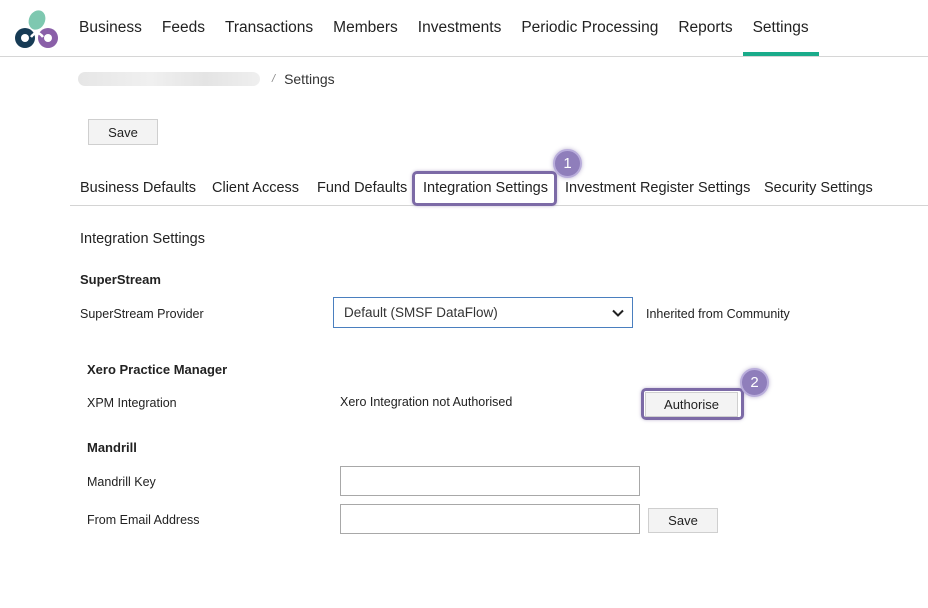 The width and height of the screenshot is (928, 608). I want to click on nav-item-feeds: Feeds, so click(183, 28).